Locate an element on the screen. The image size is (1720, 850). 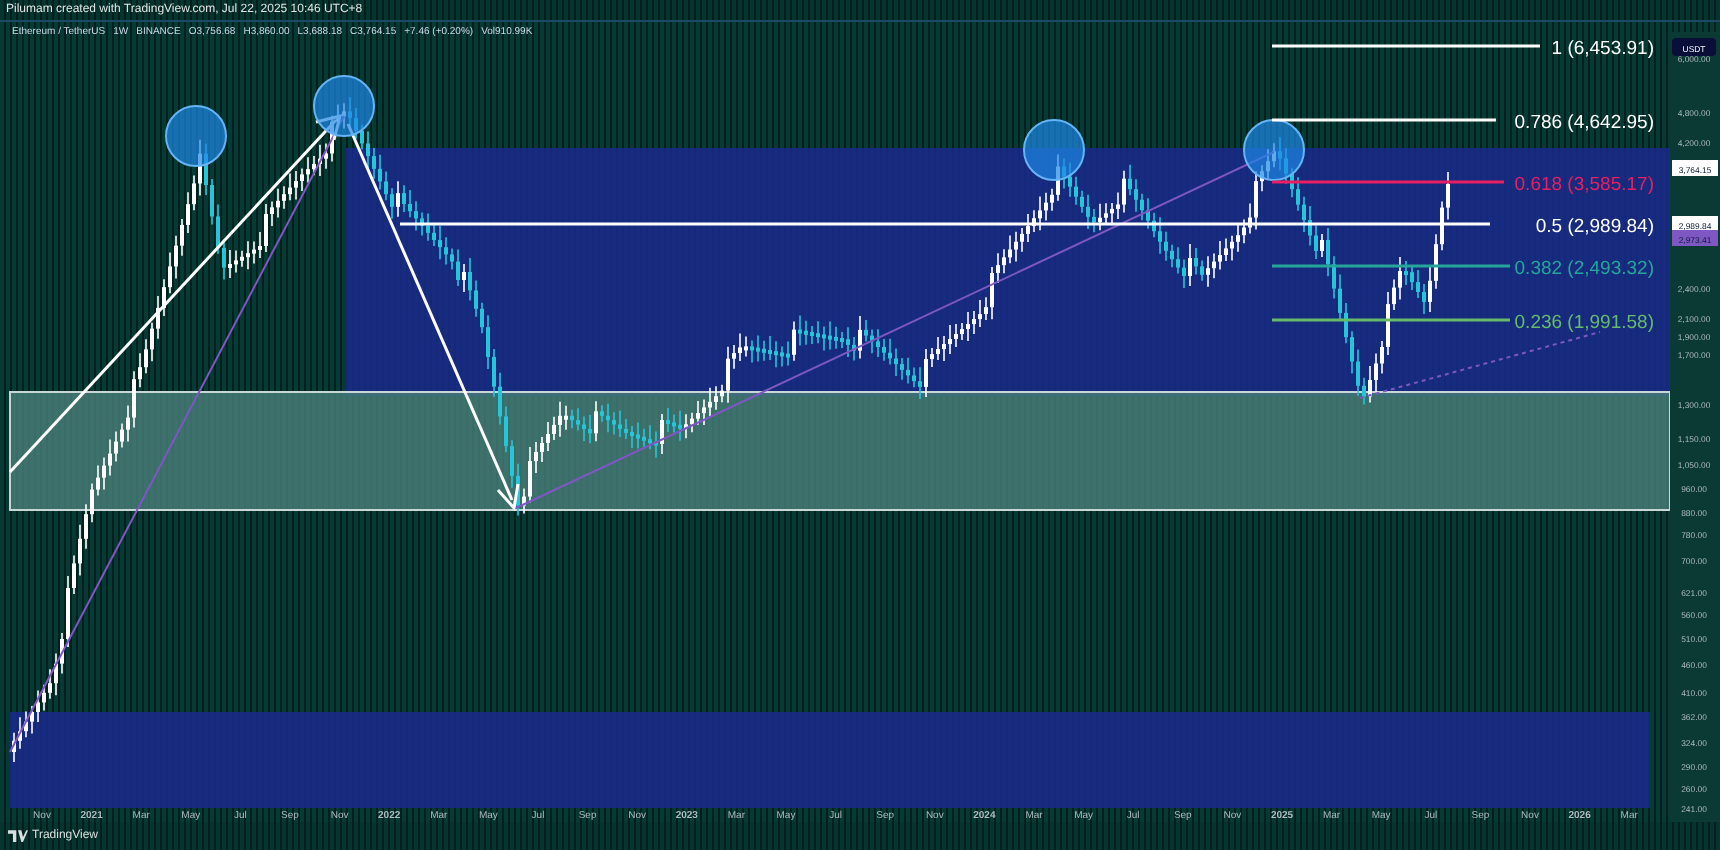
fib-level-label: 0.236 (1,991.58) is located at coordinates (1584, 323).